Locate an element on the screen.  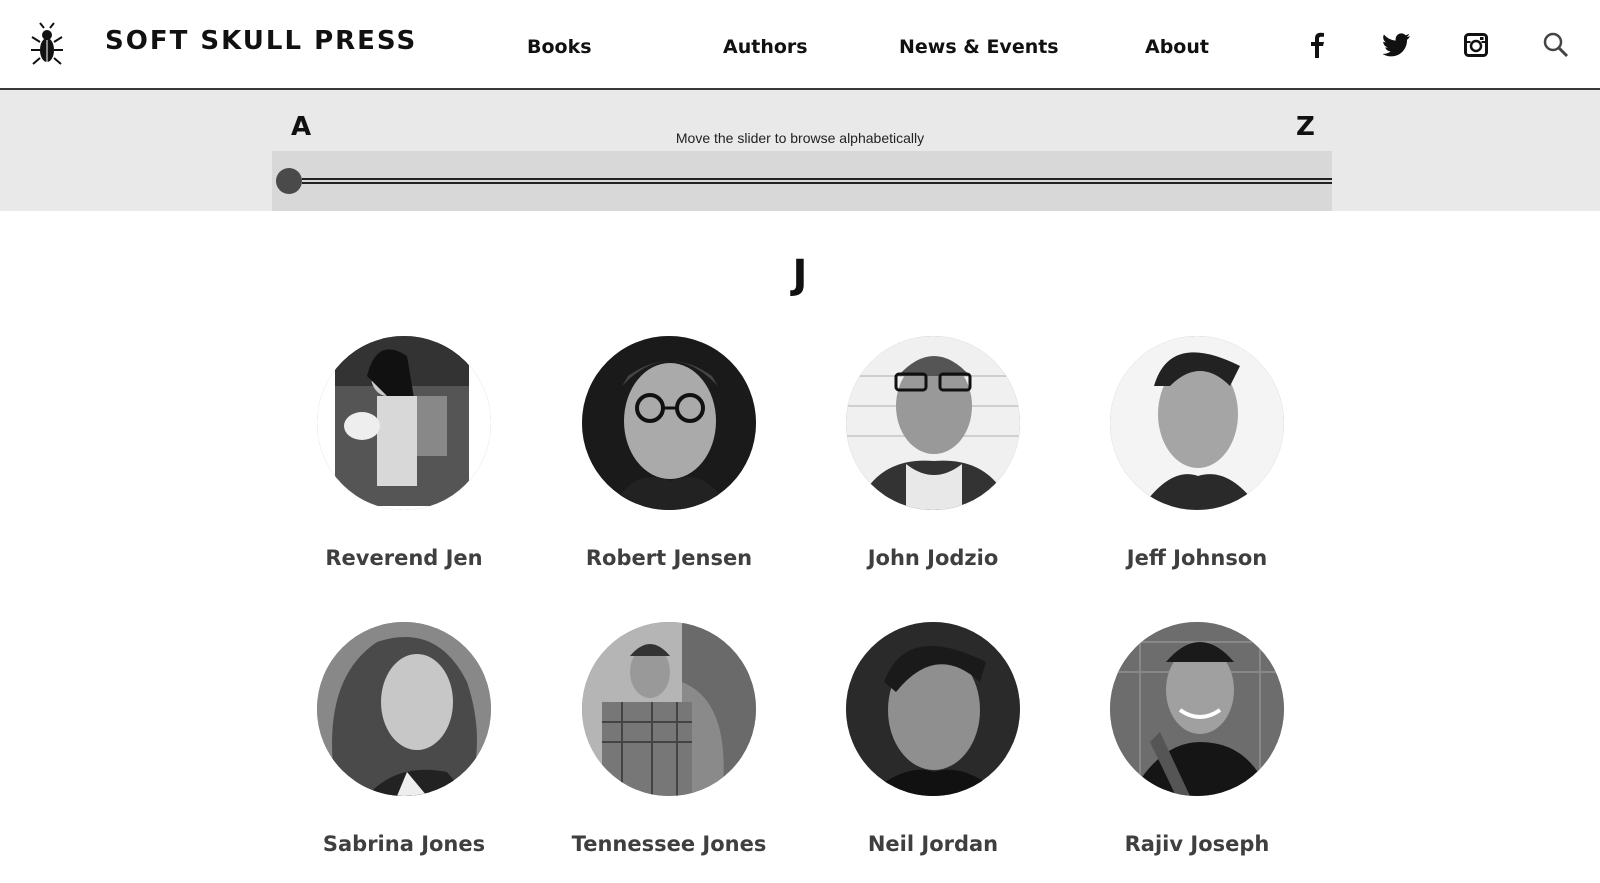
author-card: John Jodzio is located at coordinates (933, 453).